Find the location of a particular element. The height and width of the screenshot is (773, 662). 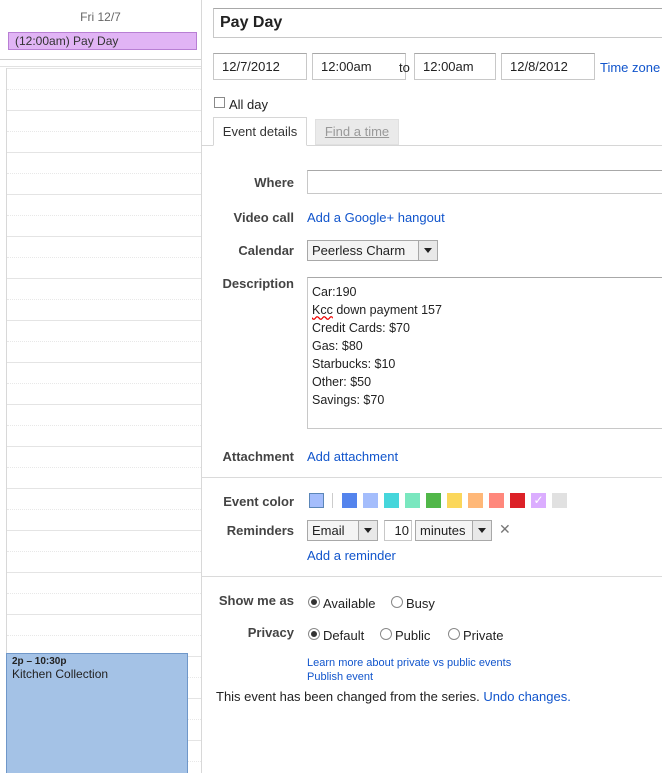

start-time-input: 12:00am is located at coordinates (359, 66).